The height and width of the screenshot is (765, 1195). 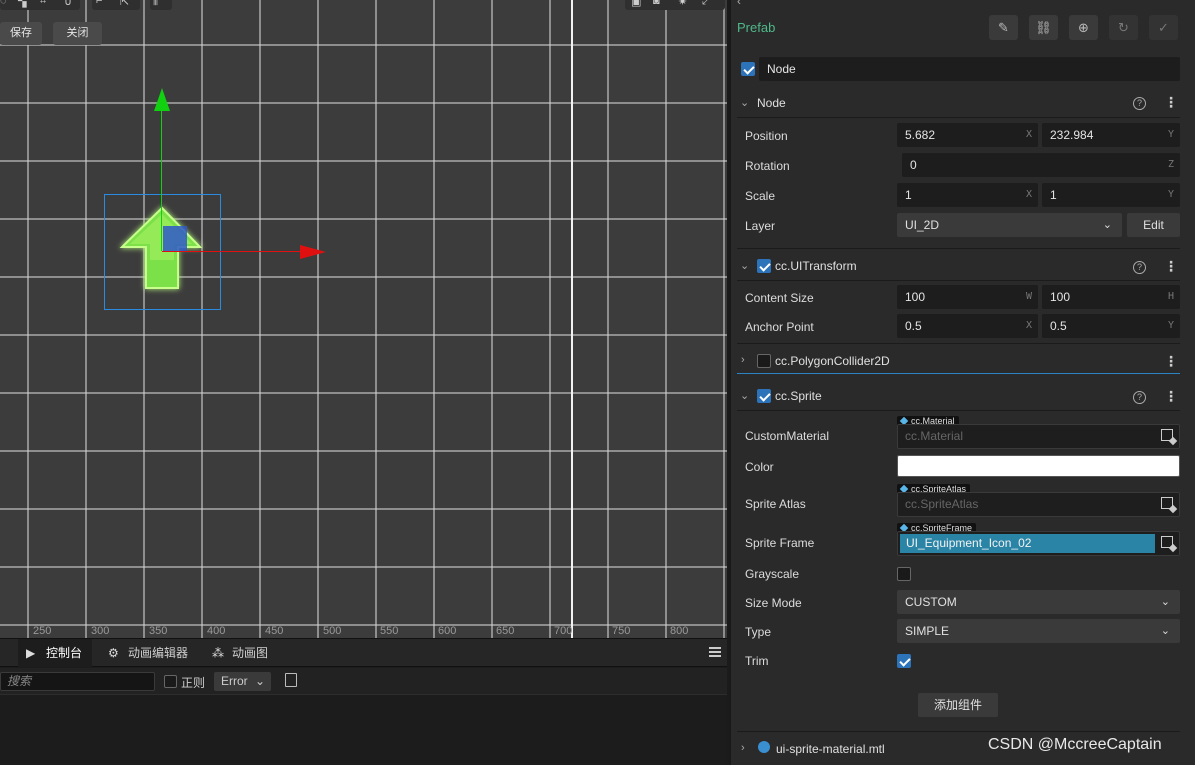 What do you see at coordinates (1083, 27) in the screenshot?
I see `locate-prefab-button: ⊕` at bounding box center [1083, 27].